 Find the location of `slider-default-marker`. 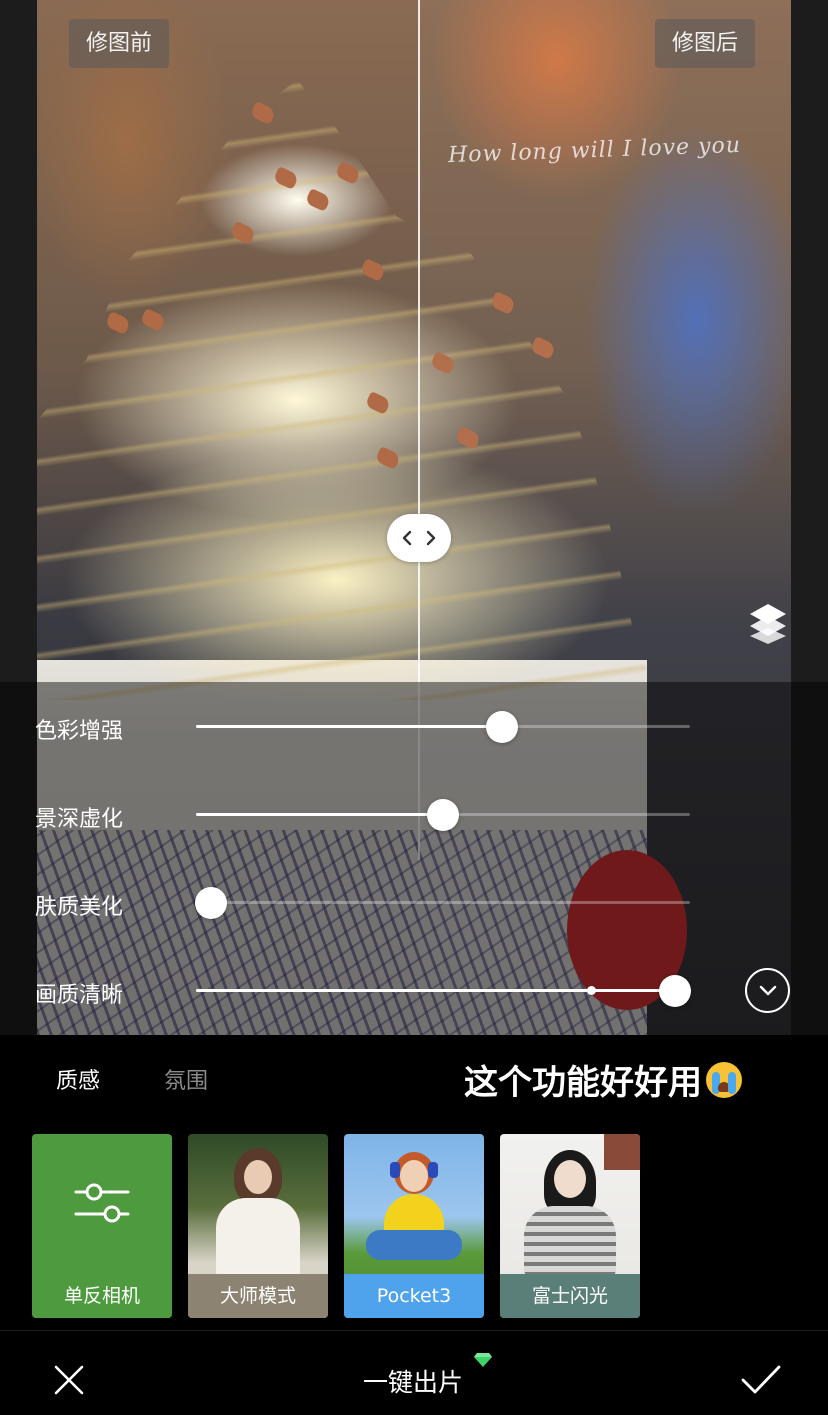

slider-default-marker is located at coordinates (591, 990).